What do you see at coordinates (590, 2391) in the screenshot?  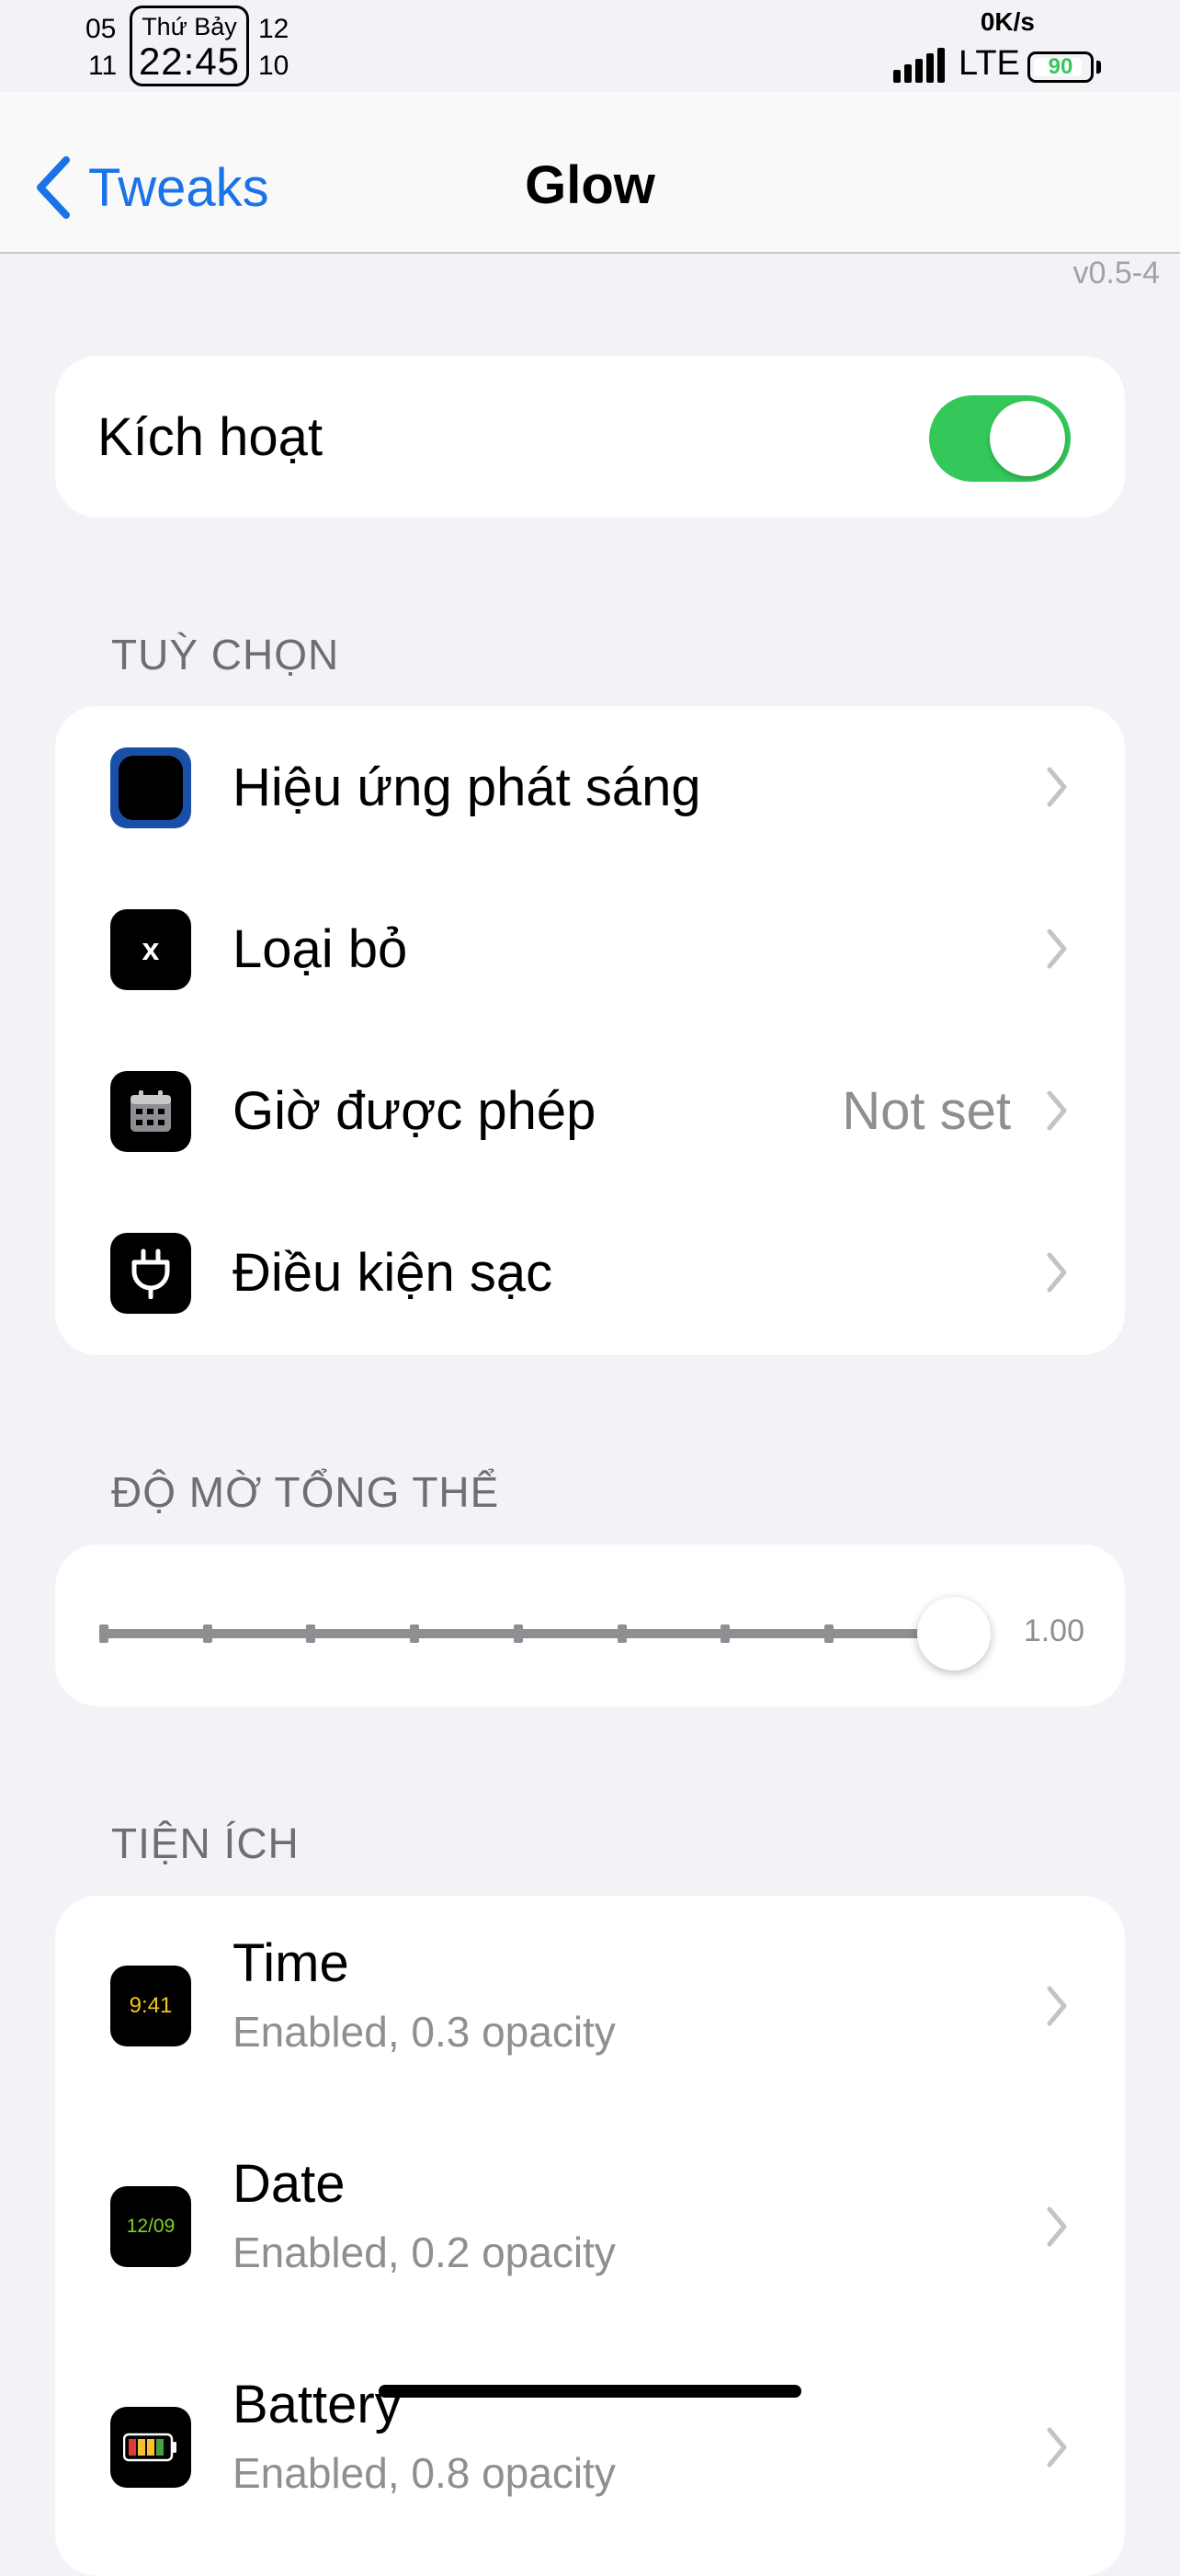 I see `home-indicator` at bounding box center [590, 2391].